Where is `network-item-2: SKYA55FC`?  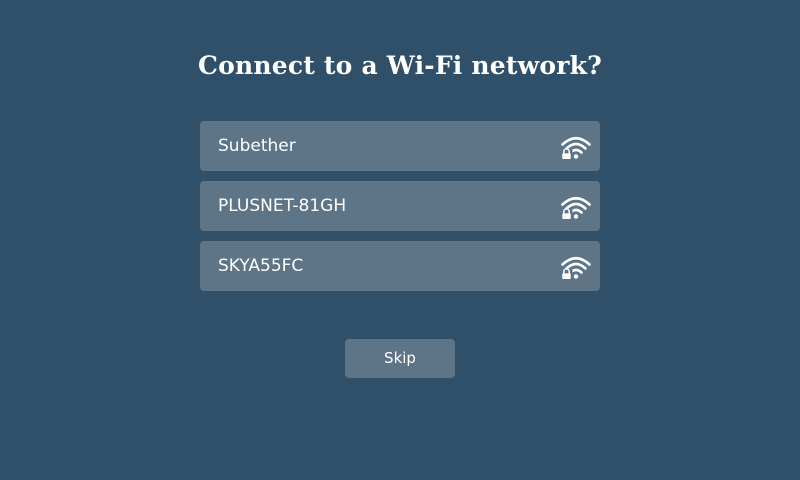 network-item-2: SKYA55FC is located at coordinates (400, 266).